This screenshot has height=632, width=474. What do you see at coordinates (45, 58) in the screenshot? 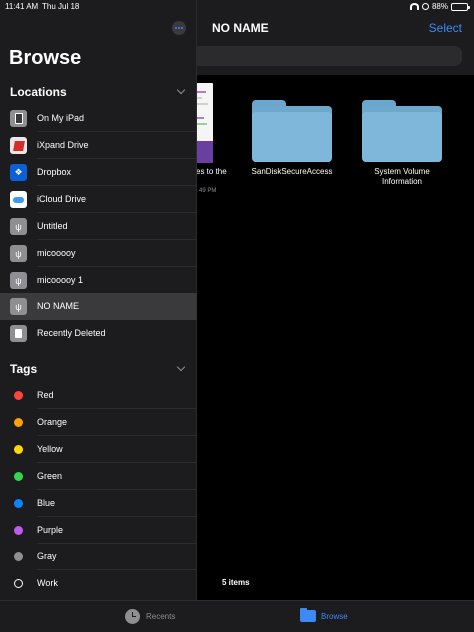
I see `sidebar-title: Browse` at bounding box center [45, 58].